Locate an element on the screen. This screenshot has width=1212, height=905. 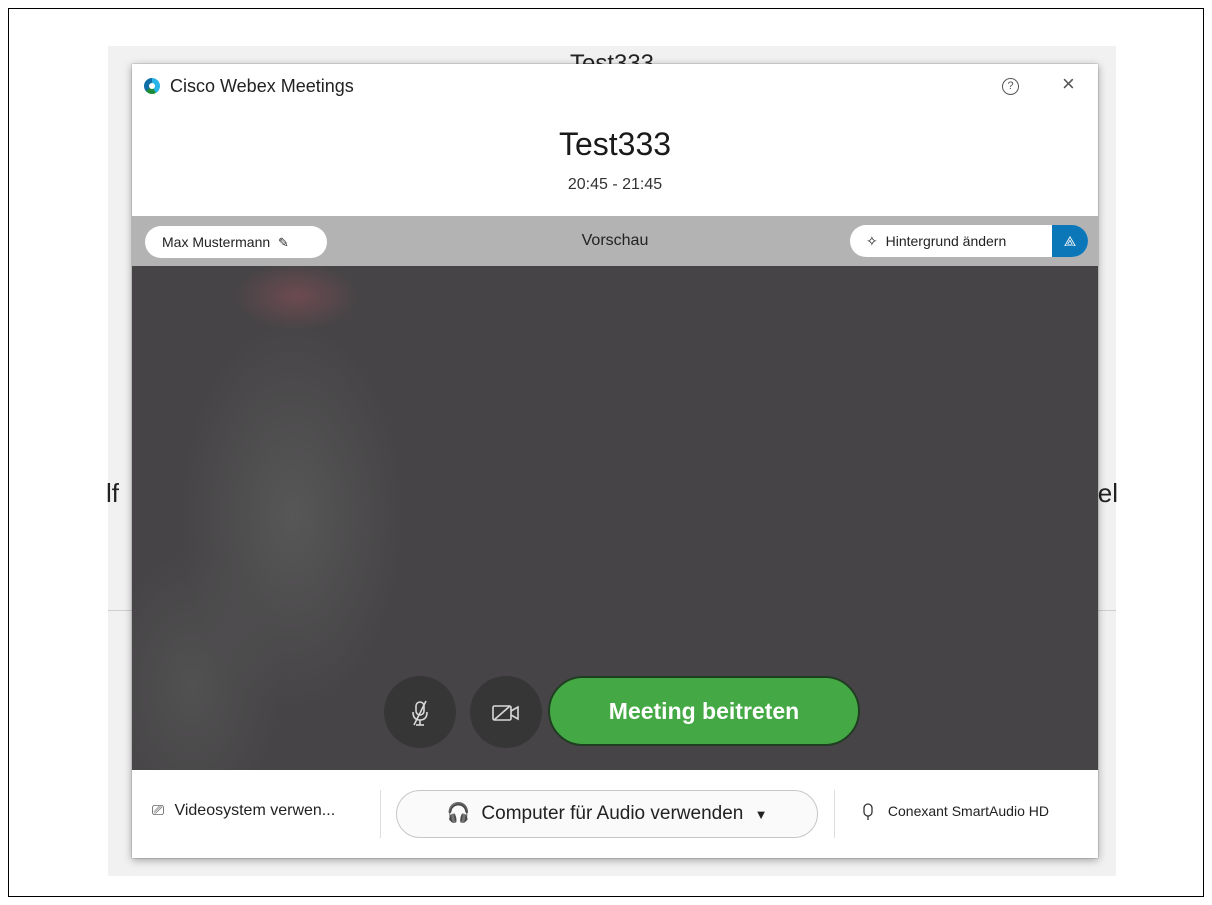
close-icon: × is located at coordinates (1068, 84).